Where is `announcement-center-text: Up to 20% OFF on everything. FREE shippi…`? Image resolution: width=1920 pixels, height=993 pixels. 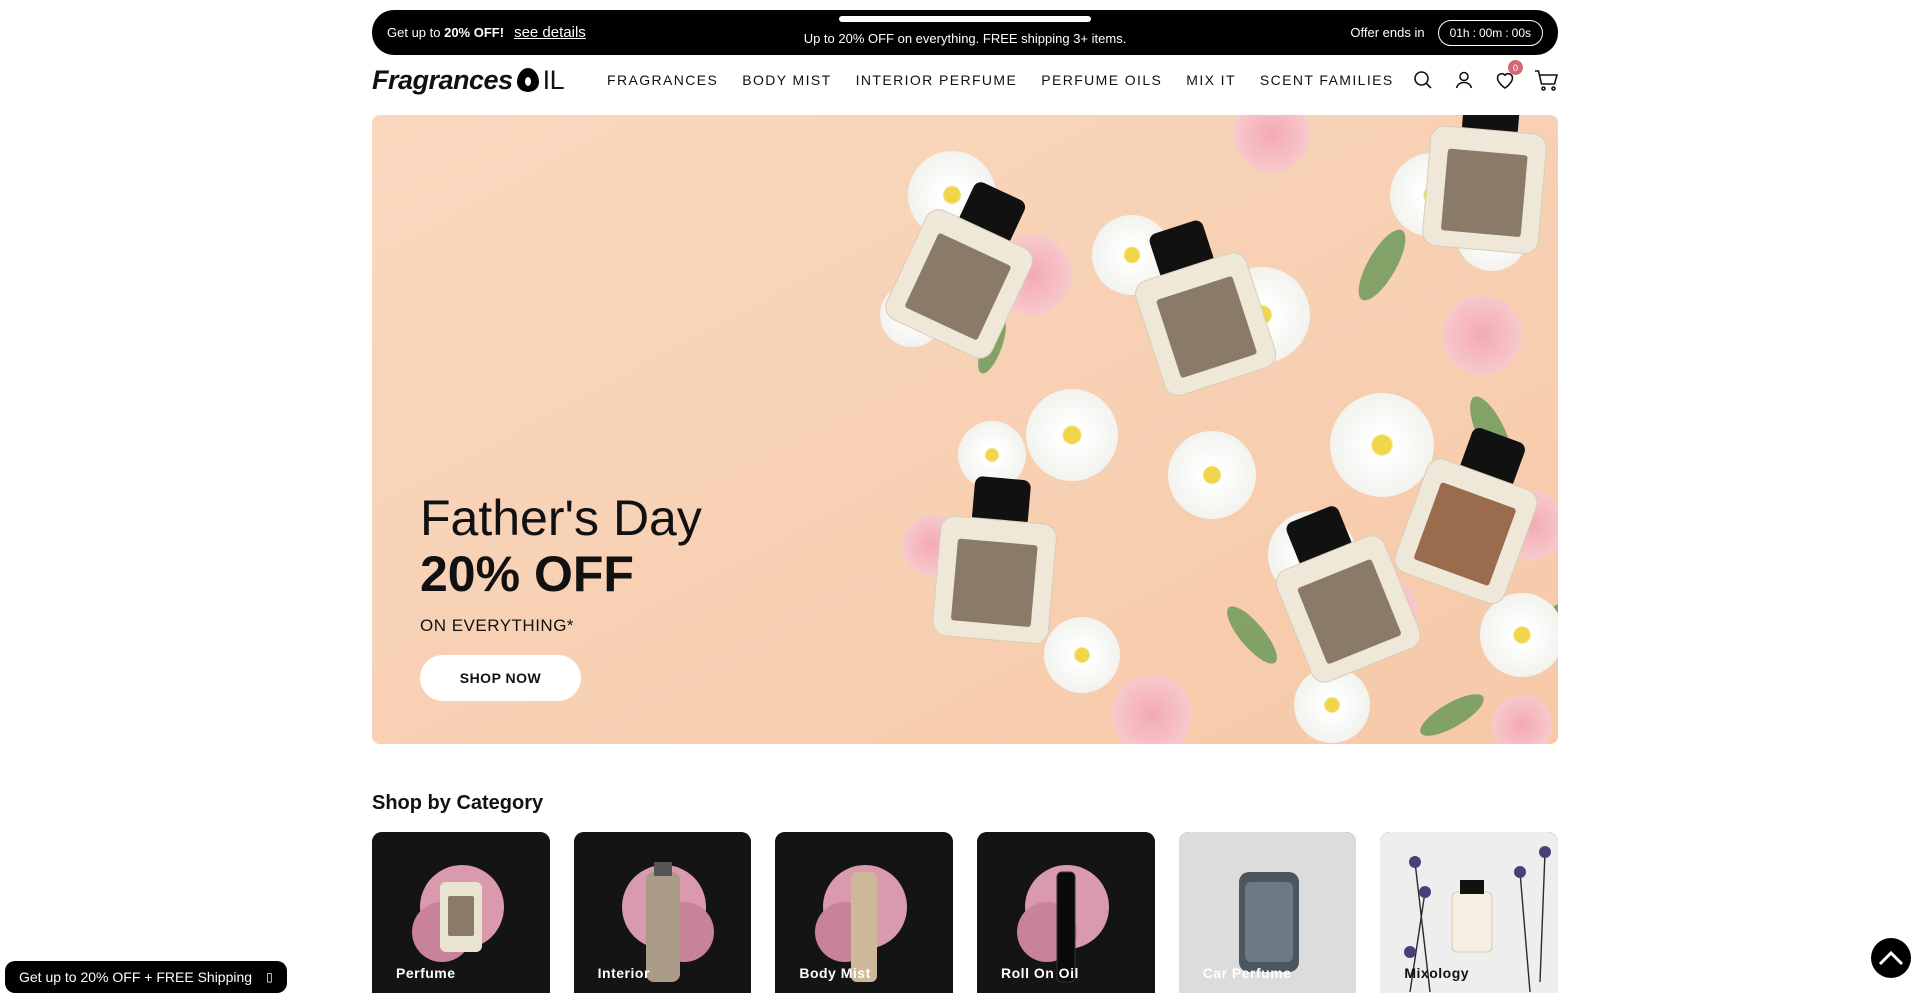
announcement-center-text: Up to 20% OFF on everything. FREE shippi… is located at coordinates (965, 38).